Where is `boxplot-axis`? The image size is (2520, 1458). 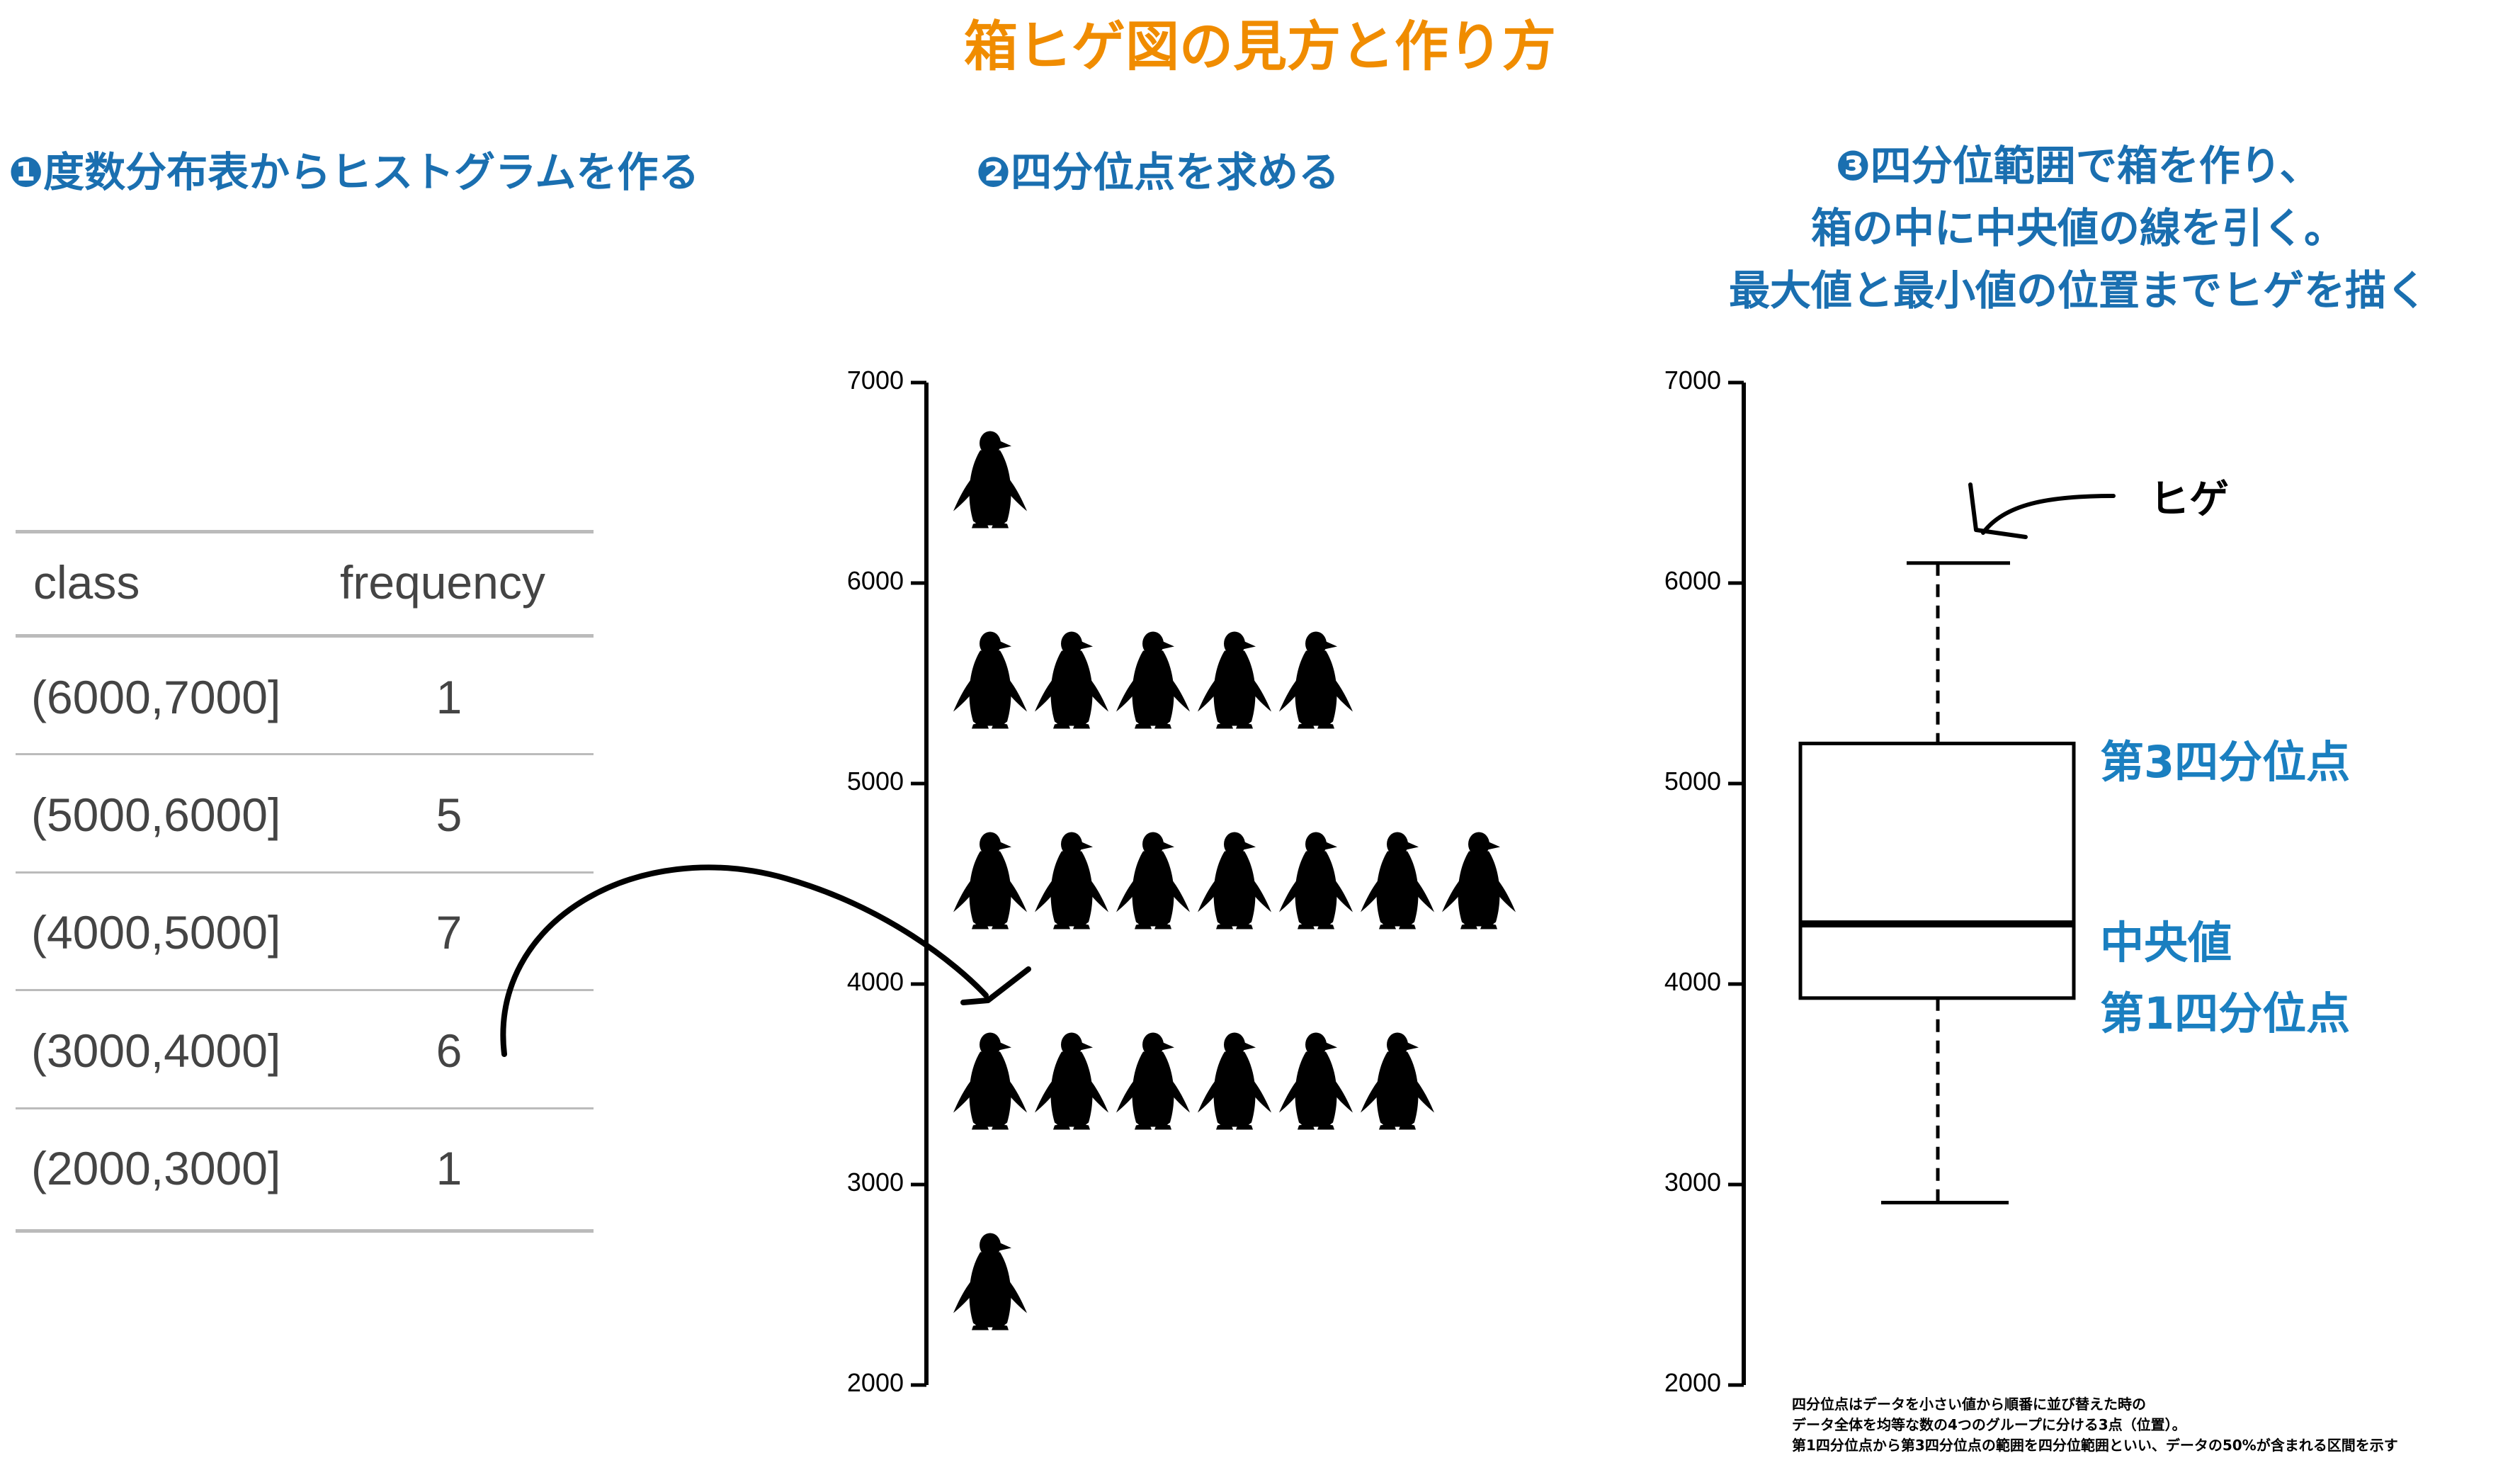
boxplot-axis is located at coordinates (1737, 883).